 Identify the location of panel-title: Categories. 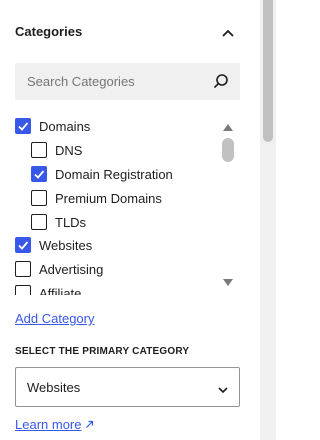
(49, 31).